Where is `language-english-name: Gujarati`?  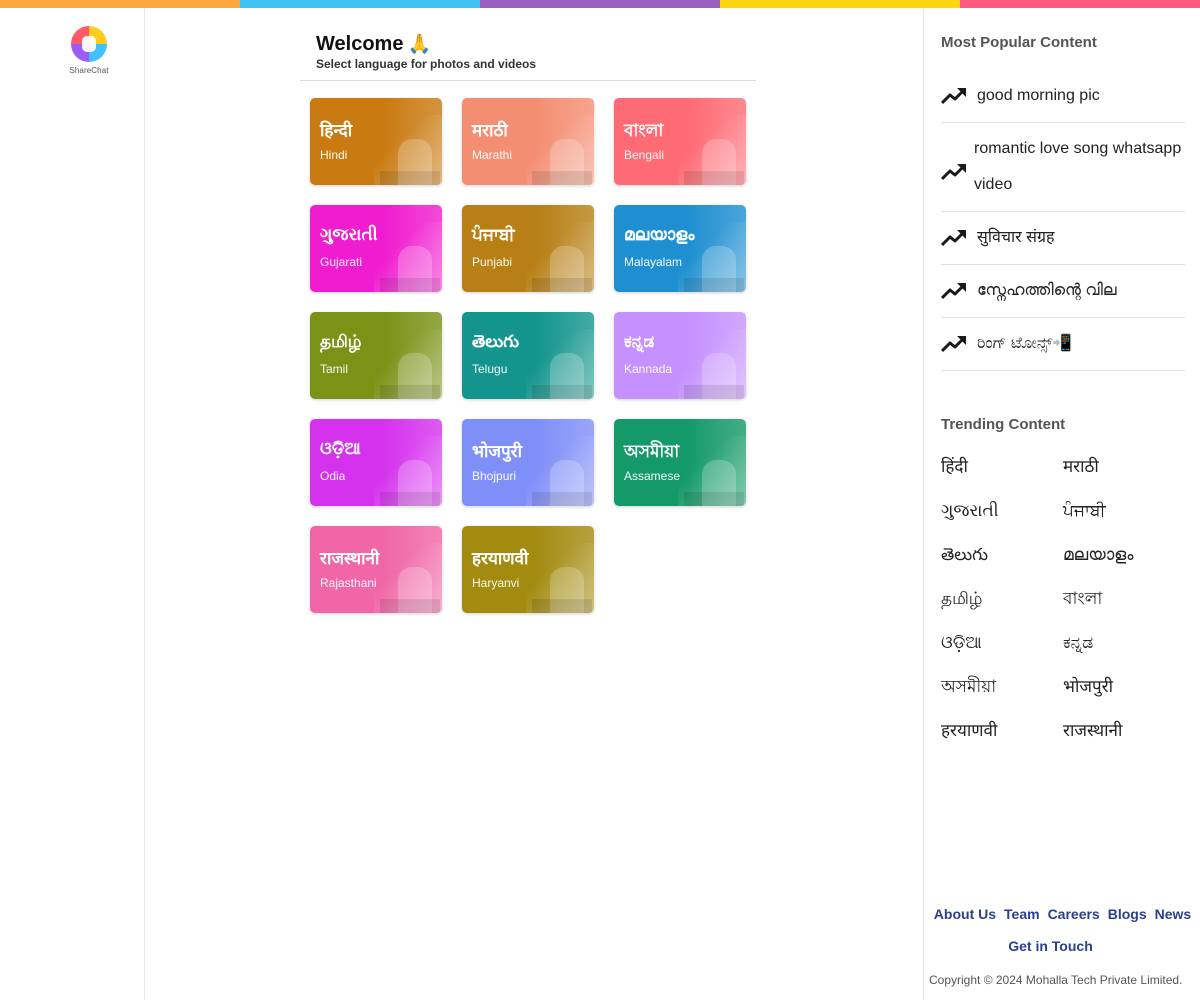 language-english-name: Gujarati is located at coordinates (341, 262).